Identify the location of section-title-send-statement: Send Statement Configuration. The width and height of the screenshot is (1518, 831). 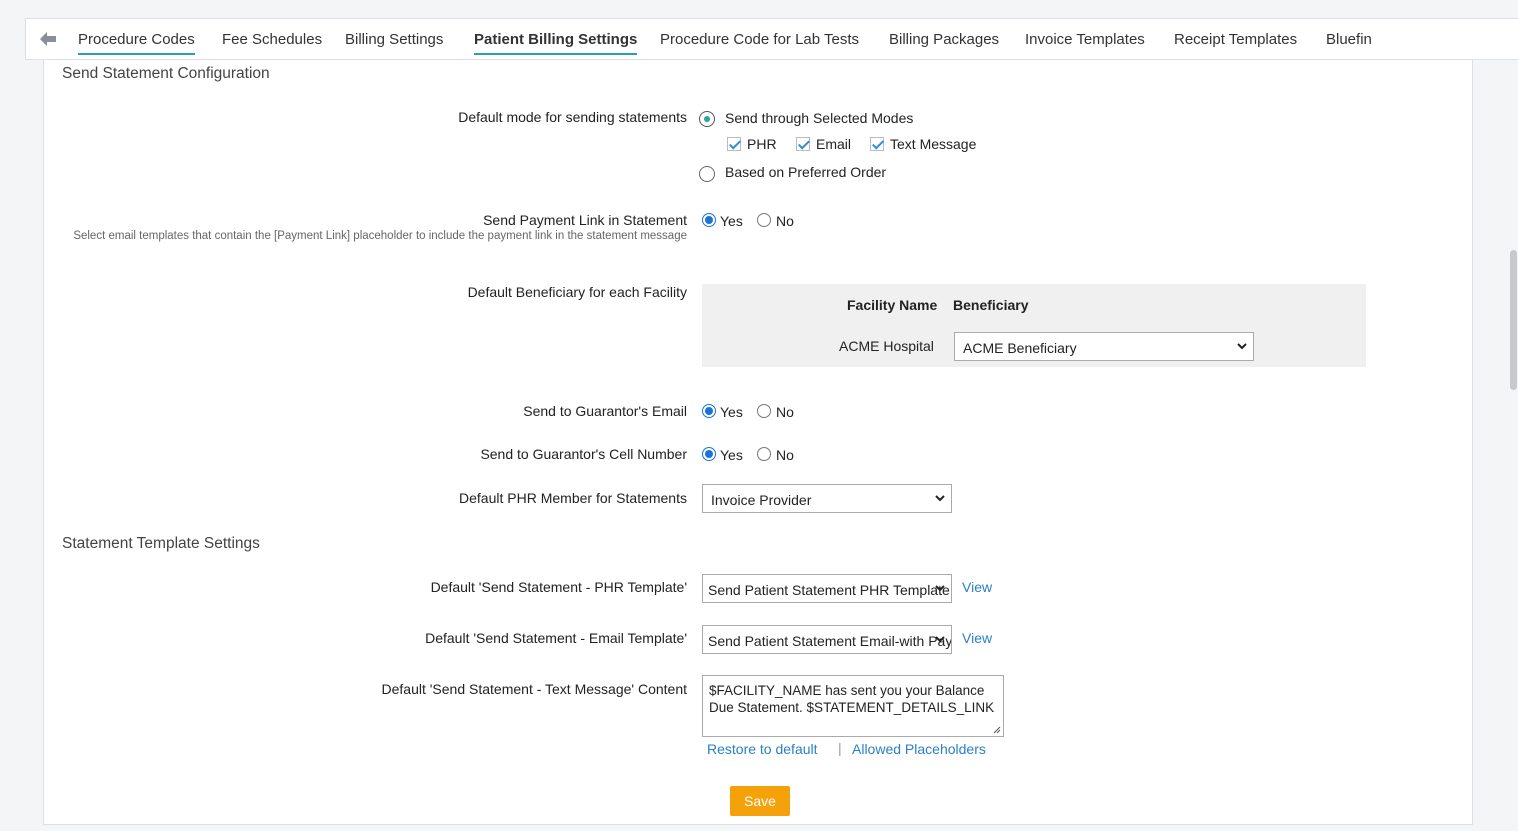
(166, 73).